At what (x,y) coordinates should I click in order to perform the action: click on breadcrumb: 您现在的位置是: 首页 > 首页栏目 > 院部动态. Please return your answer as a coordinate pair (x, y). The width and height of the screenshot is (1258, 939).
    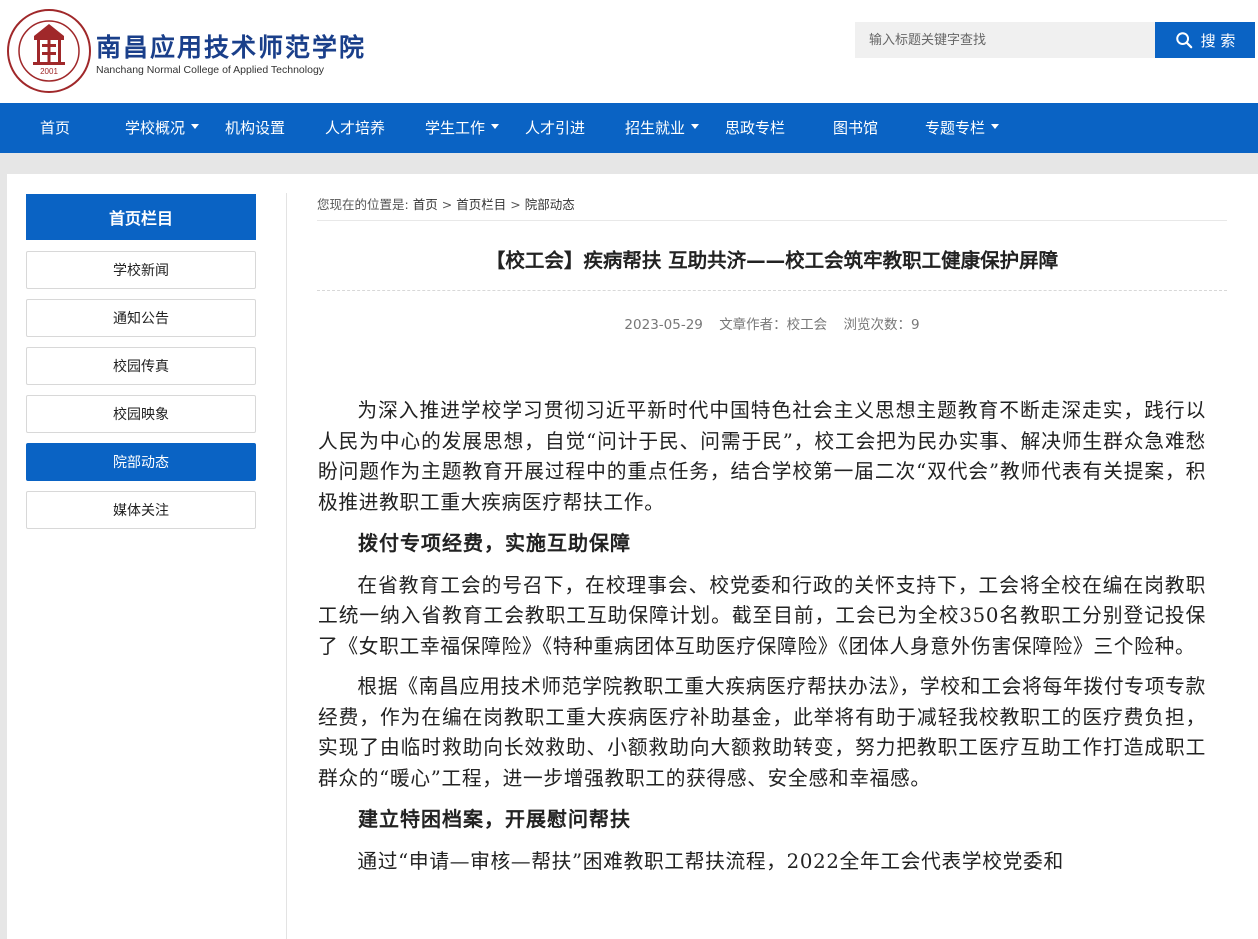
    Looking at the image, I should click on (446, 203).